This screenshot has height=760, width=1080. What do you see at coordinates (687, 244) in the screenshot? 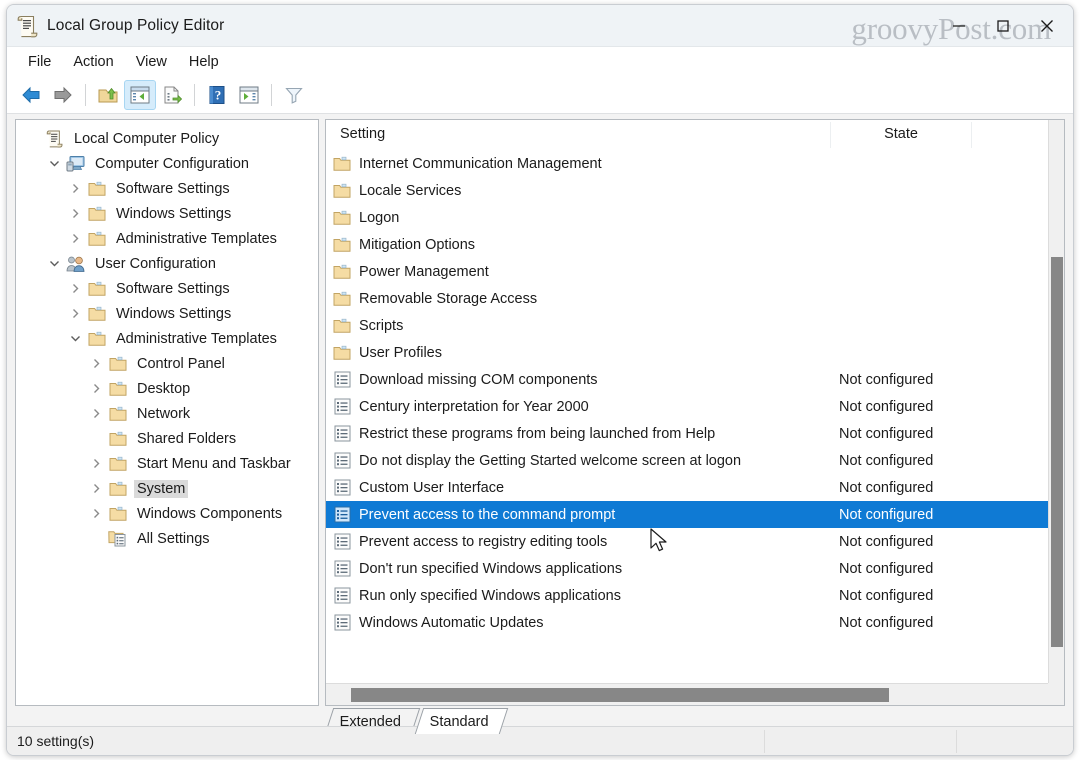
I see `table-row: Mitigation Options` at bounding box center [687, 244].